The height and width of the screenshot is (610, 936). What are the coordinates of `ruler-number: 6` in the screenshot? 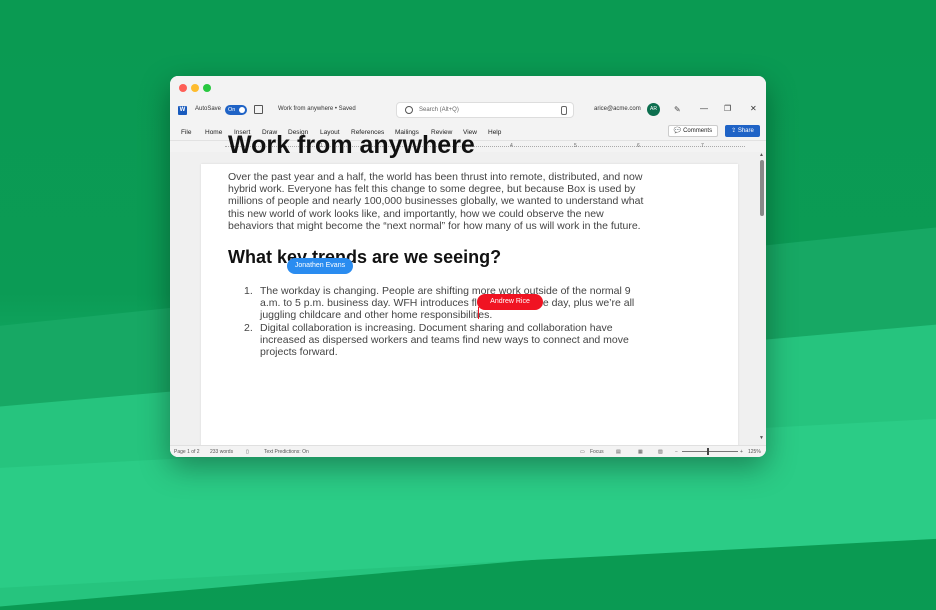 It's located at (638, 146).